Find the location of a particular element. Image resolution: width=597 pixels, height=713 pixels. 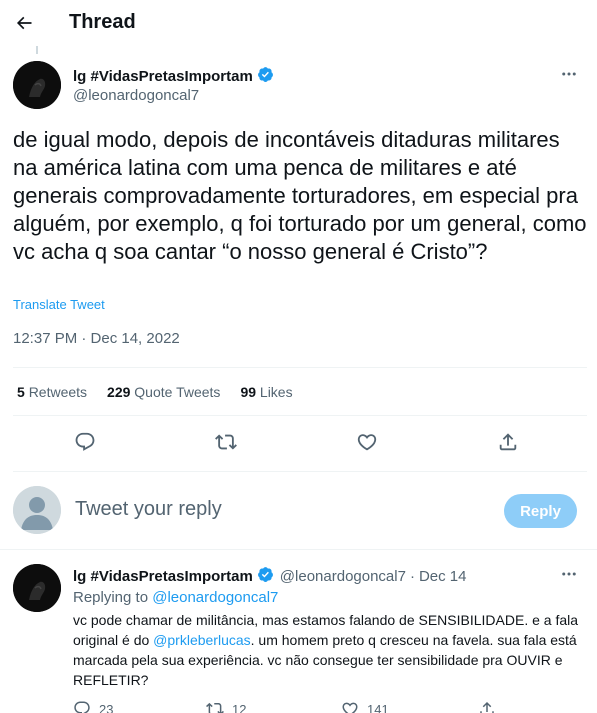

user-avatar is located at coordinates (37, 510).